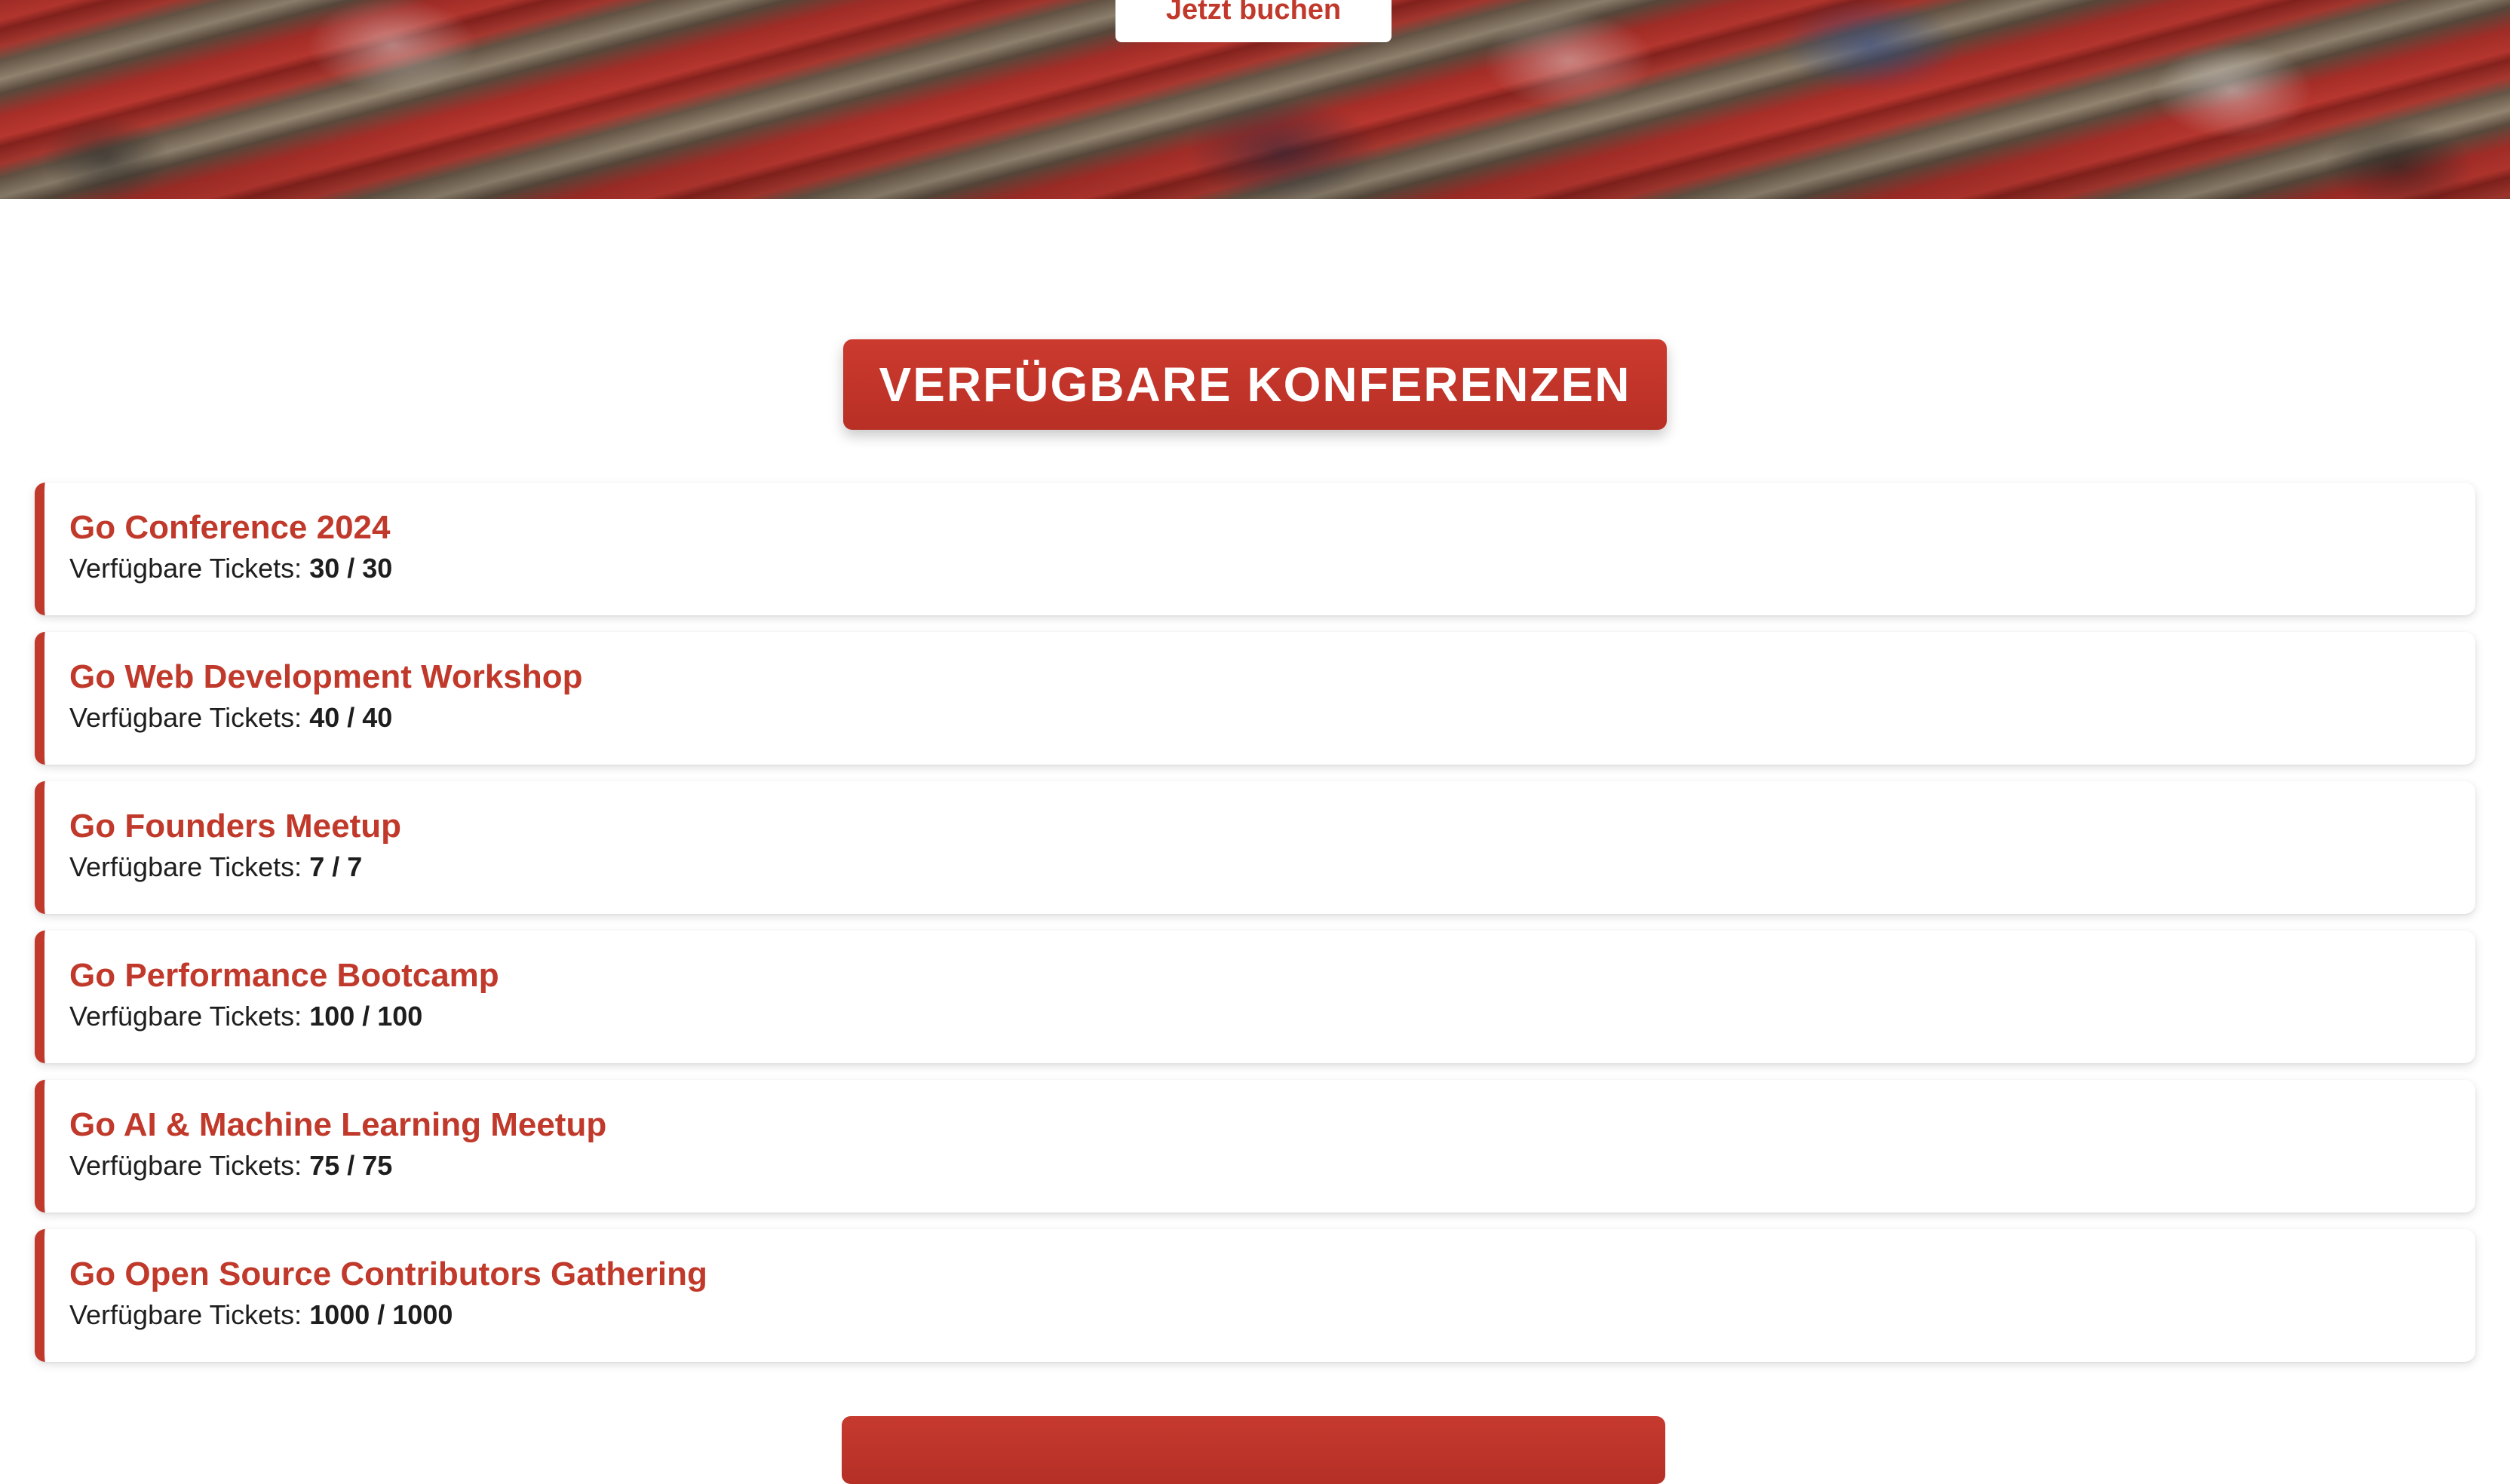  I want to click on tickets-count: 30 / 30, so click(351, 568).